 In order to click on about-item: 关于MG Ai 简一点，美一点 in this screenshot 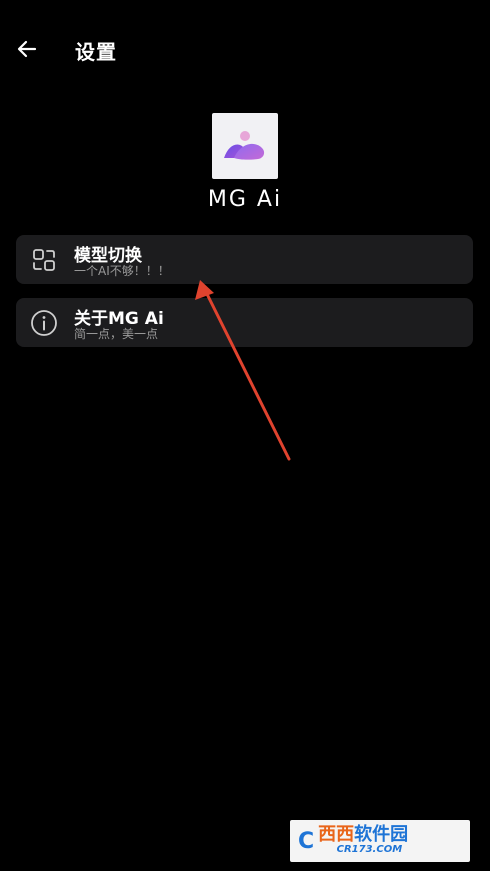, I will do `click(244, 322)`.